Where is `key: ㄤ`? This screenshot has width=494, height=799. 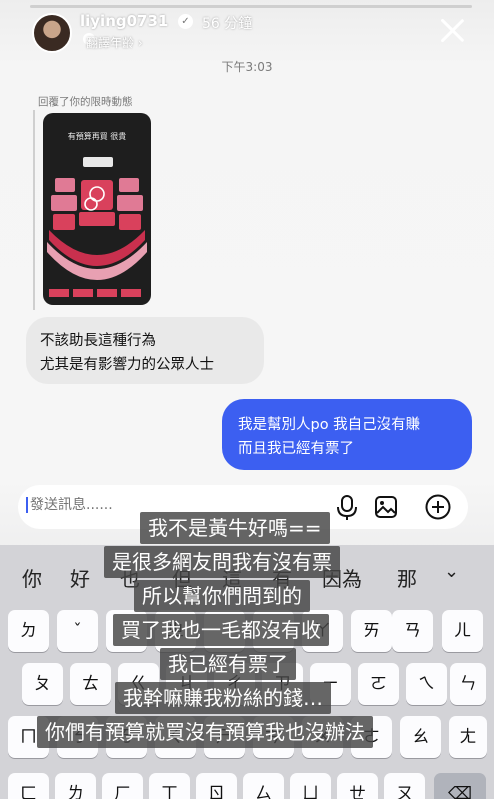 key: ㄤ is located at coordinates (468, 737).